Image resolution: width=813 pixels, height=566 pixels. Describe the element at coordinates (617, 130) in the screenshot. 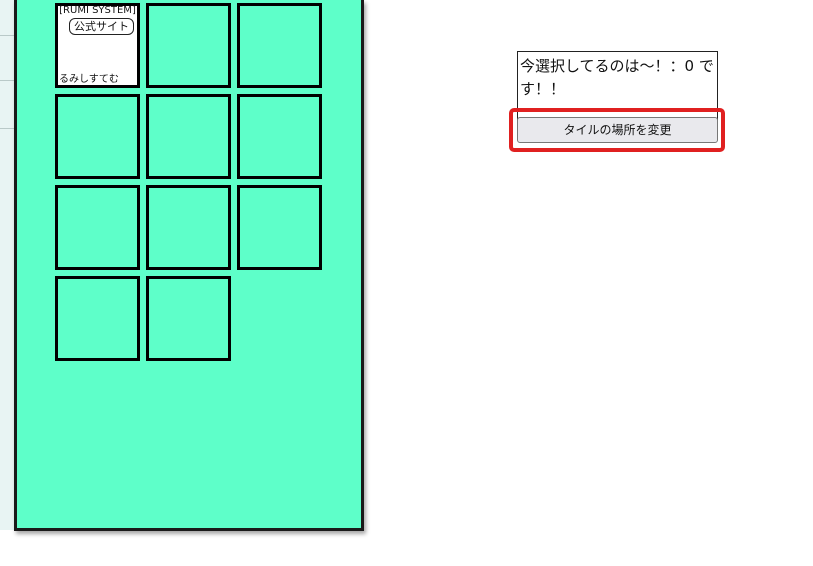

I see `change-tile-position-button: タイルの場所を変更` at that location.